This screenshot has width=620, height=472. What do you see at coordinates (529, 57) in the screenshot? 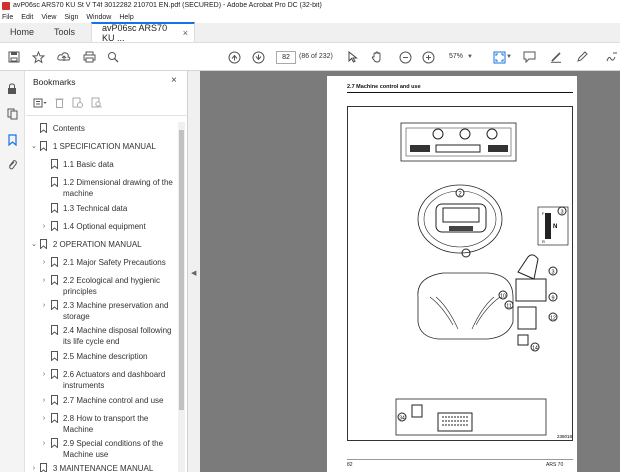
I see `comment-icon` at bounding box center [529, 57].